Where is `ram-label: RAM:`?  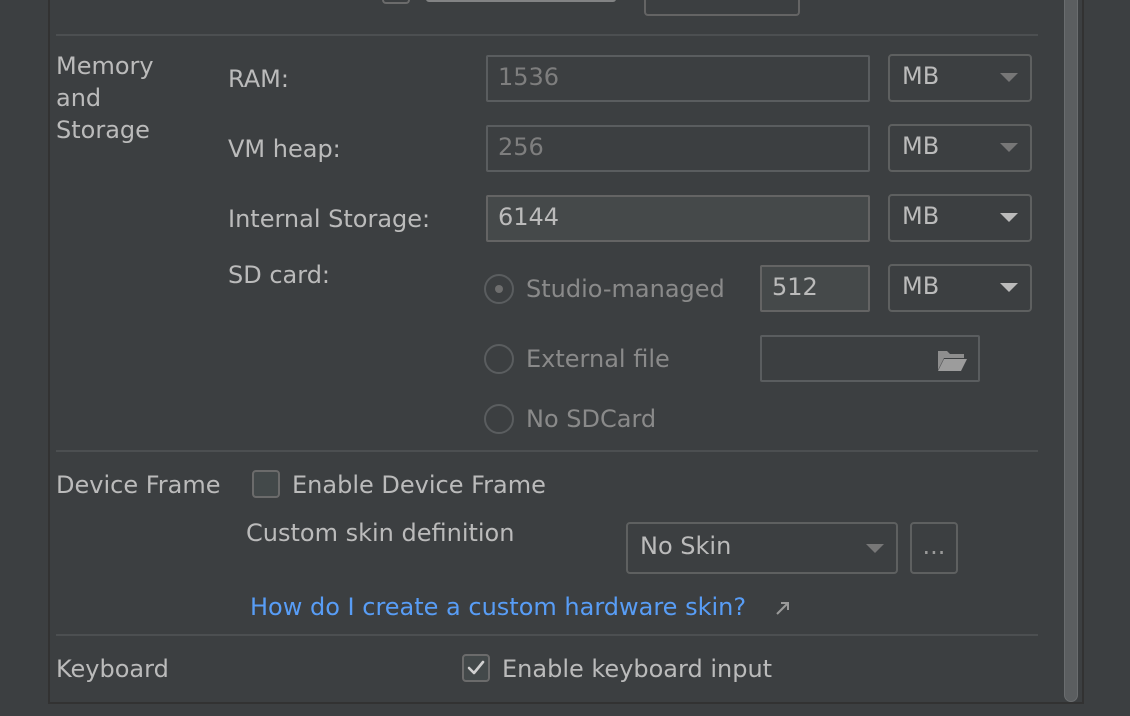 ram-label: RAM: is located at coordinates (258, 79).